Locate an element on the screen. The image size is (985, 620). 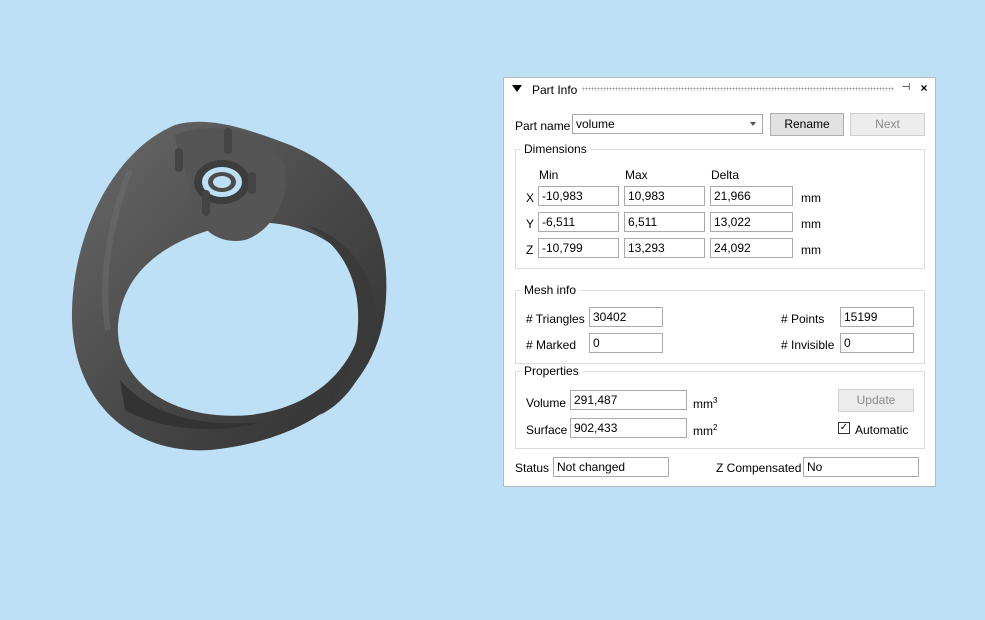
mesh-info-title: Mesh info is located at coordinates (550, 290).